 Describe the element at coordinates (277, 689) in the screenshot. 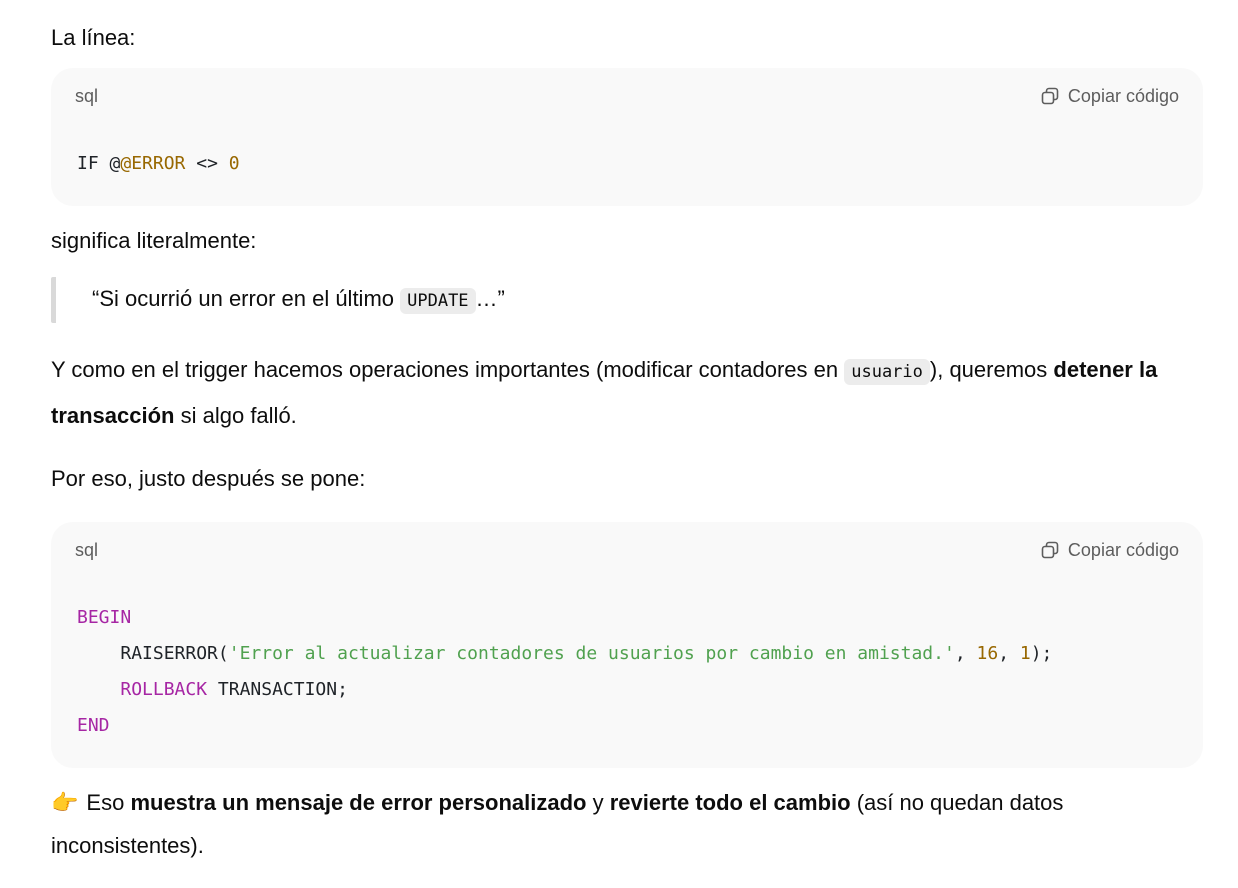

I see `code-token-transaction: TRANSACTION;` at that location.